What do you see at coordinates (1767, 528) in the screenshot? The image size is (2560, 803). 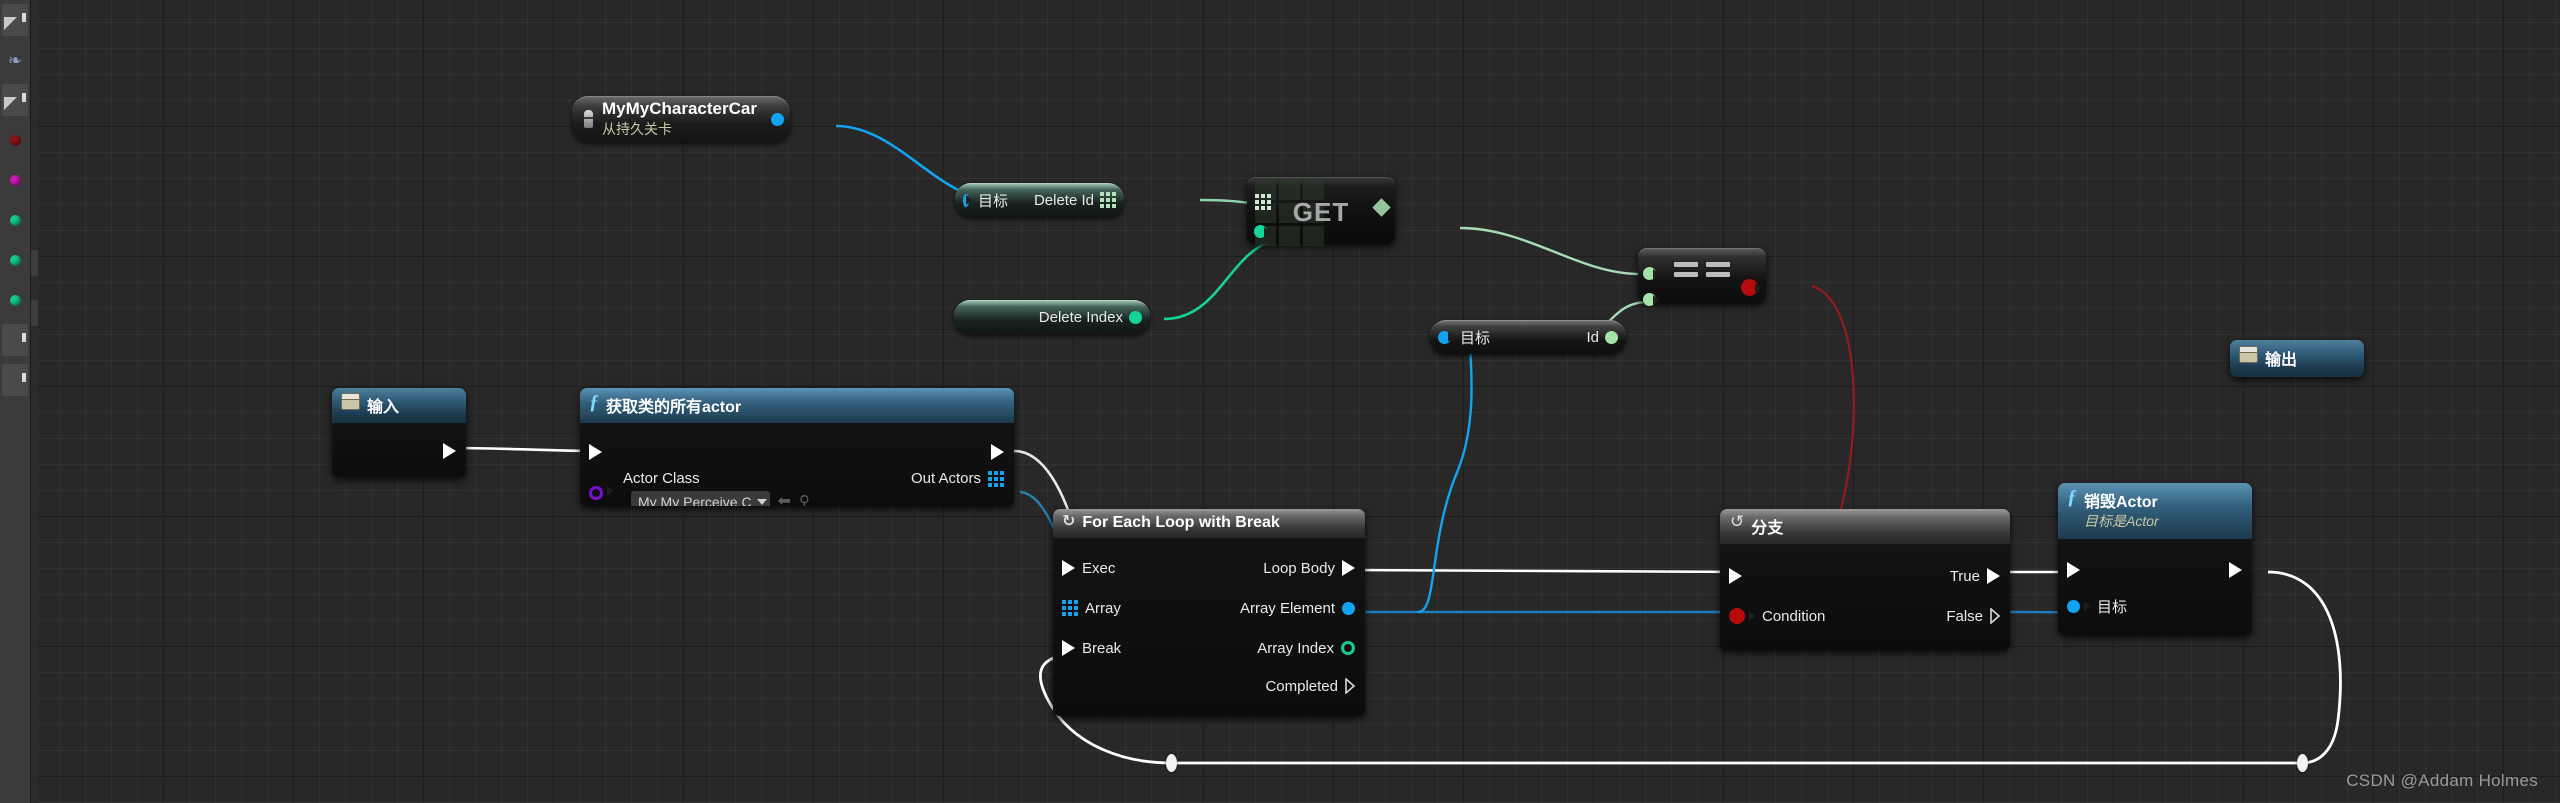 I see `node-title: 分支` at bounding box center [1767, 528].